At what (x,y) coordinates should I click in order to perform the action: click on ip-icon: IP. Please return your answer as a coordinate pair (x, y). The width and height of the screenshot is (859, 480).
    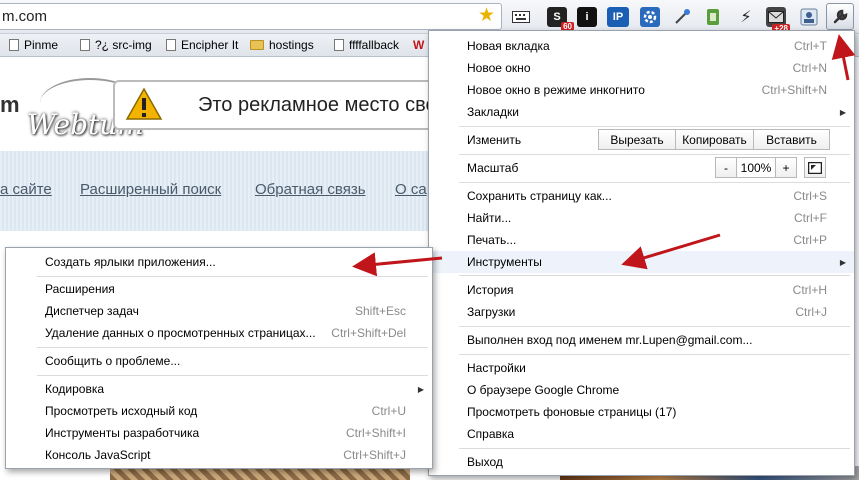
    Looking at the image, I should click on (618, 17).